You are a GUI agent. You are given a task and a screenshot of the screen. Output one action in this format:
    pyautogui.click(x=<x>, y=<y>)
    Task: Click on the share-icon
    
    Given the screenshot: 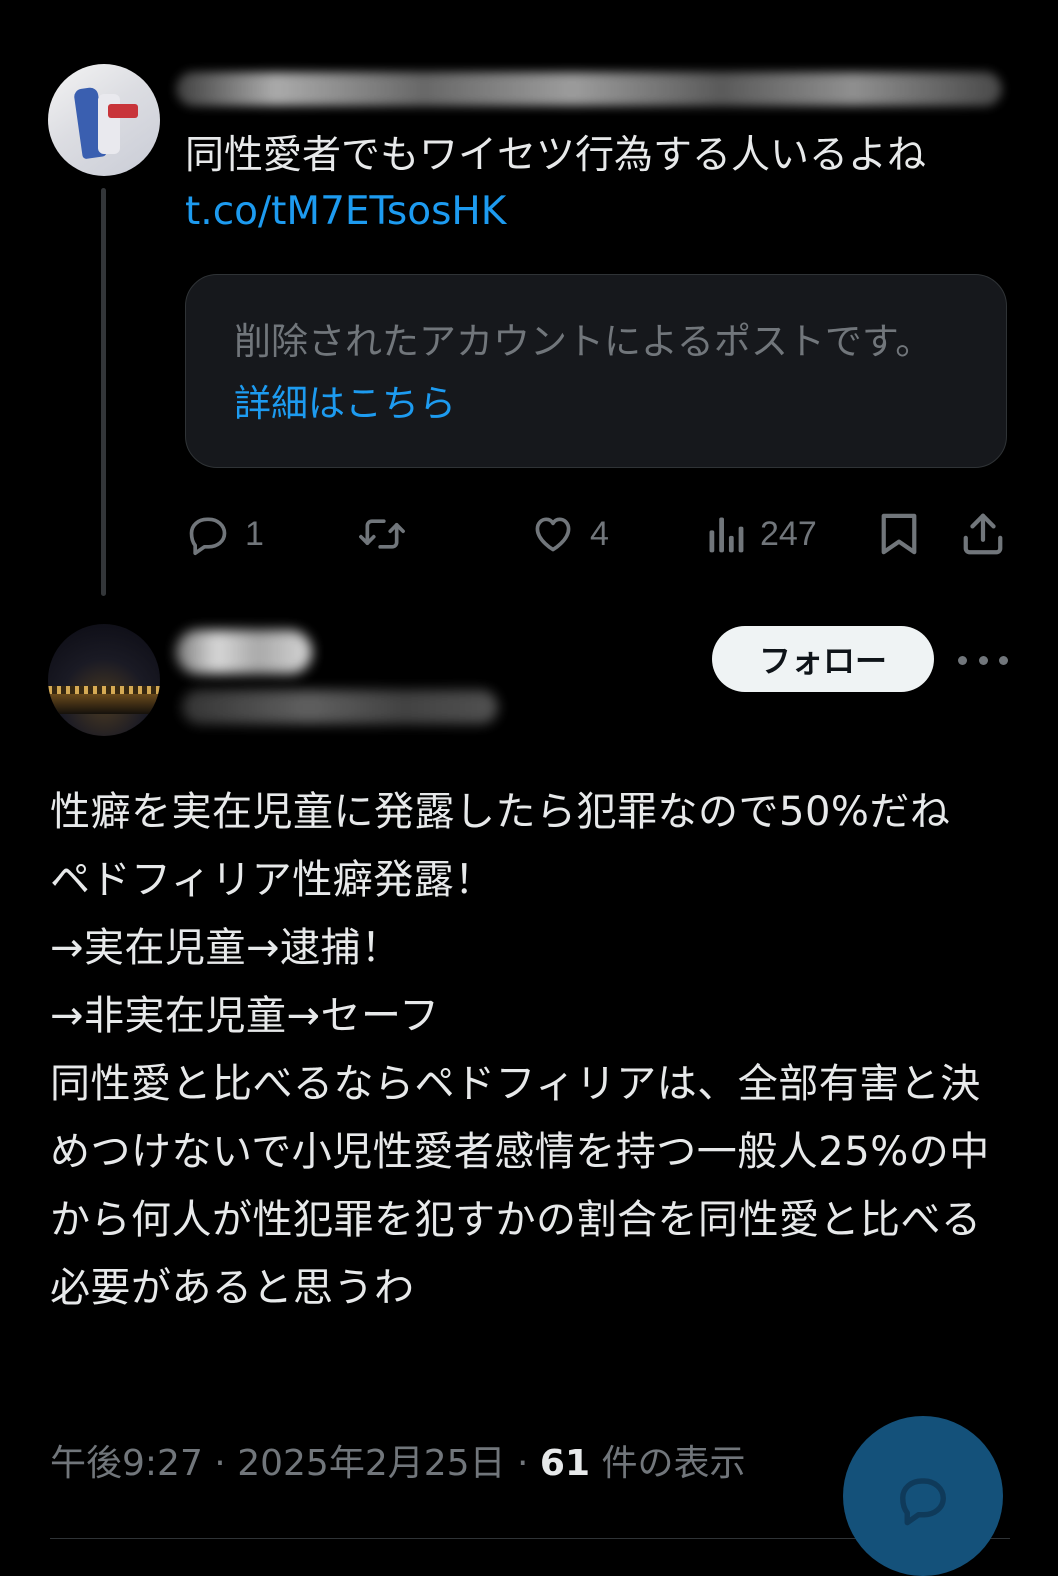 What is the action you would take?
    pyautogui.click(x=983, y=534)
    